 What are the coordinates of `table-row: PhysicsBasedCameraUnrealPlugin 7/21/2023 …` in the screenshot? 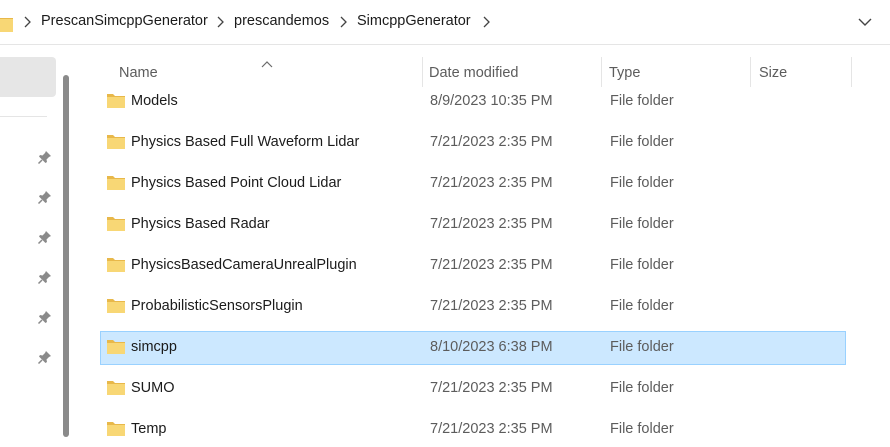 It's located at (473, 266).